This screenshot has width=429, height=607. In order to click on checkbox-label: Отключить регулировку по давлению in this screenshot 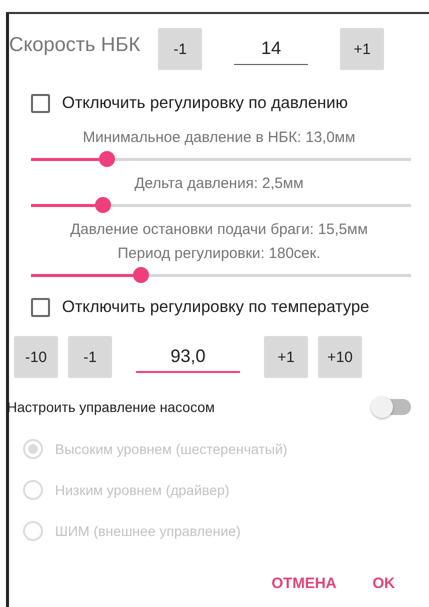, I will do `click(205, 103)`.